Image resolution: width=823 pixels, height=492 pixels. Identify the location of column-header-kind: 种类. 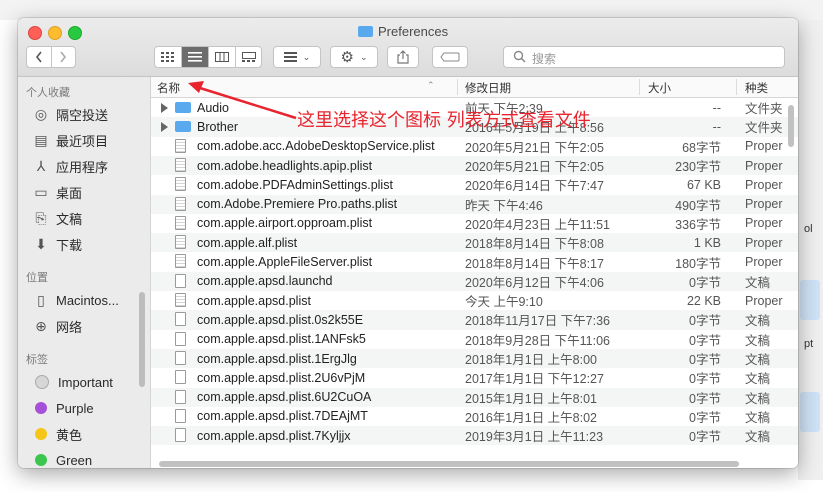
(756, 88).